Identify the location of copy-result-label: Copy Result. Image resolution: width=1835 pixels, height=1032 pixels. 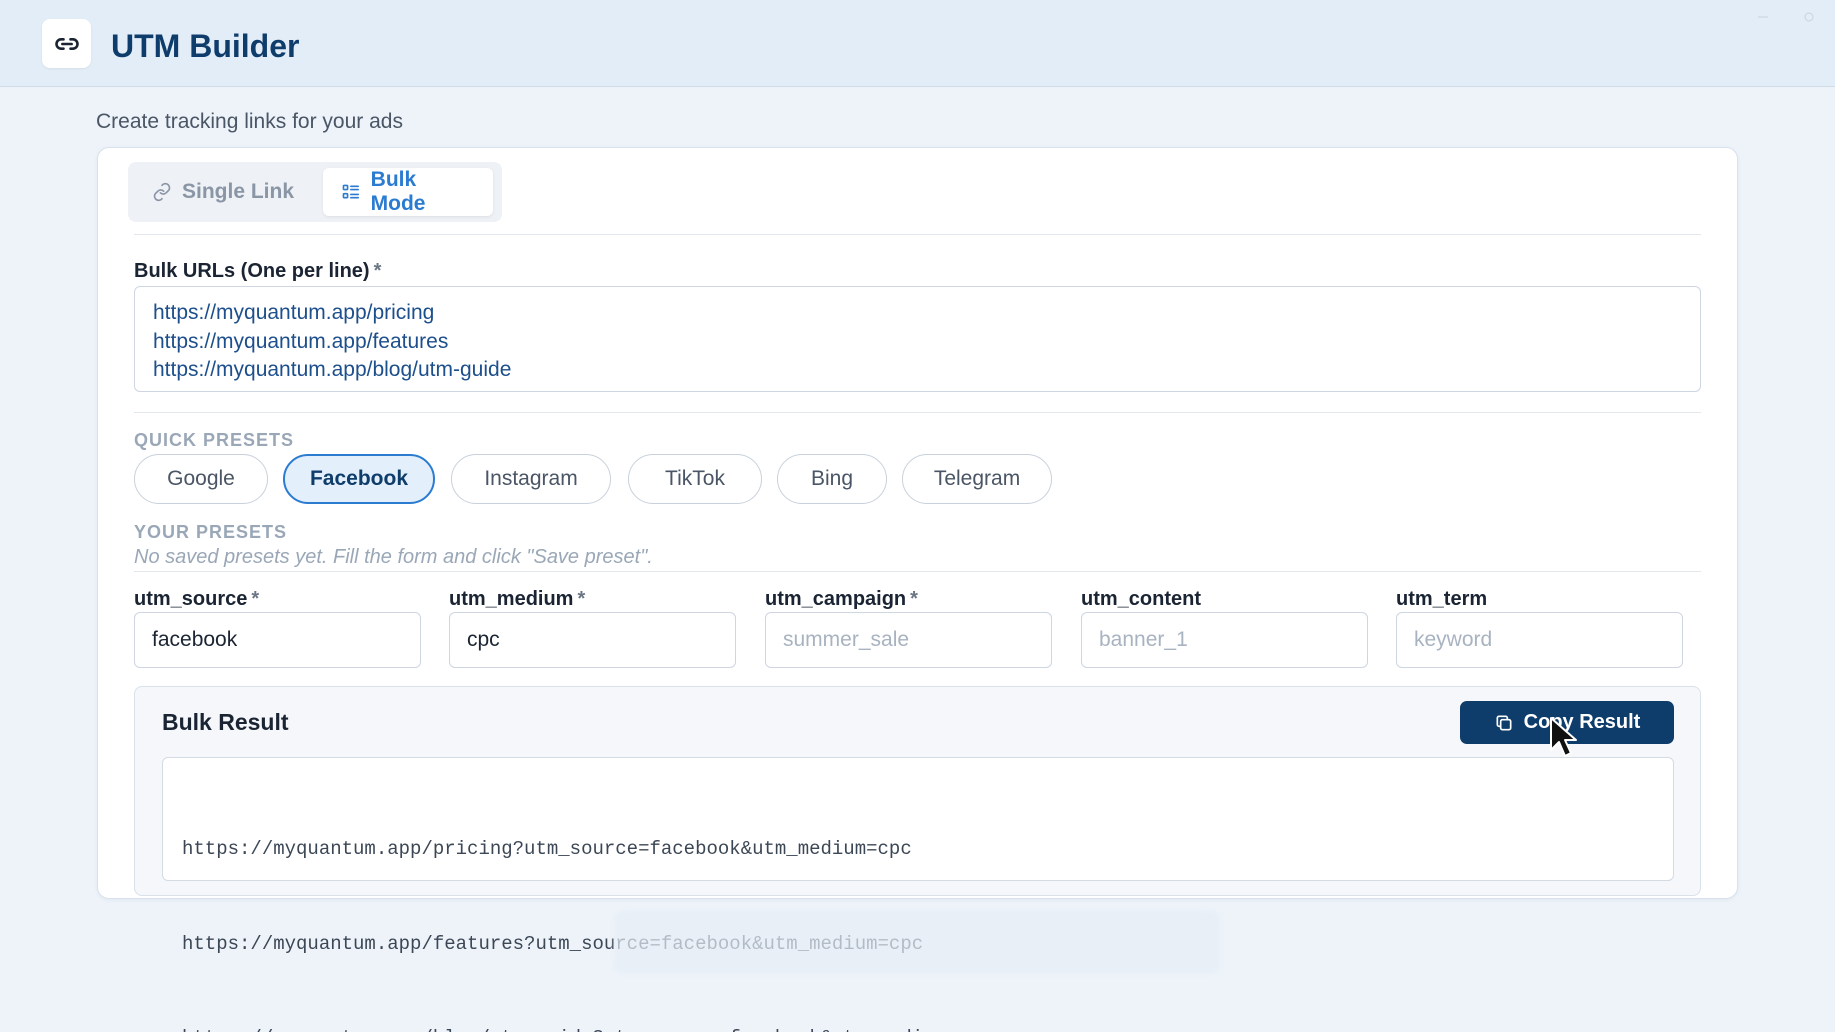
(1582, 722).